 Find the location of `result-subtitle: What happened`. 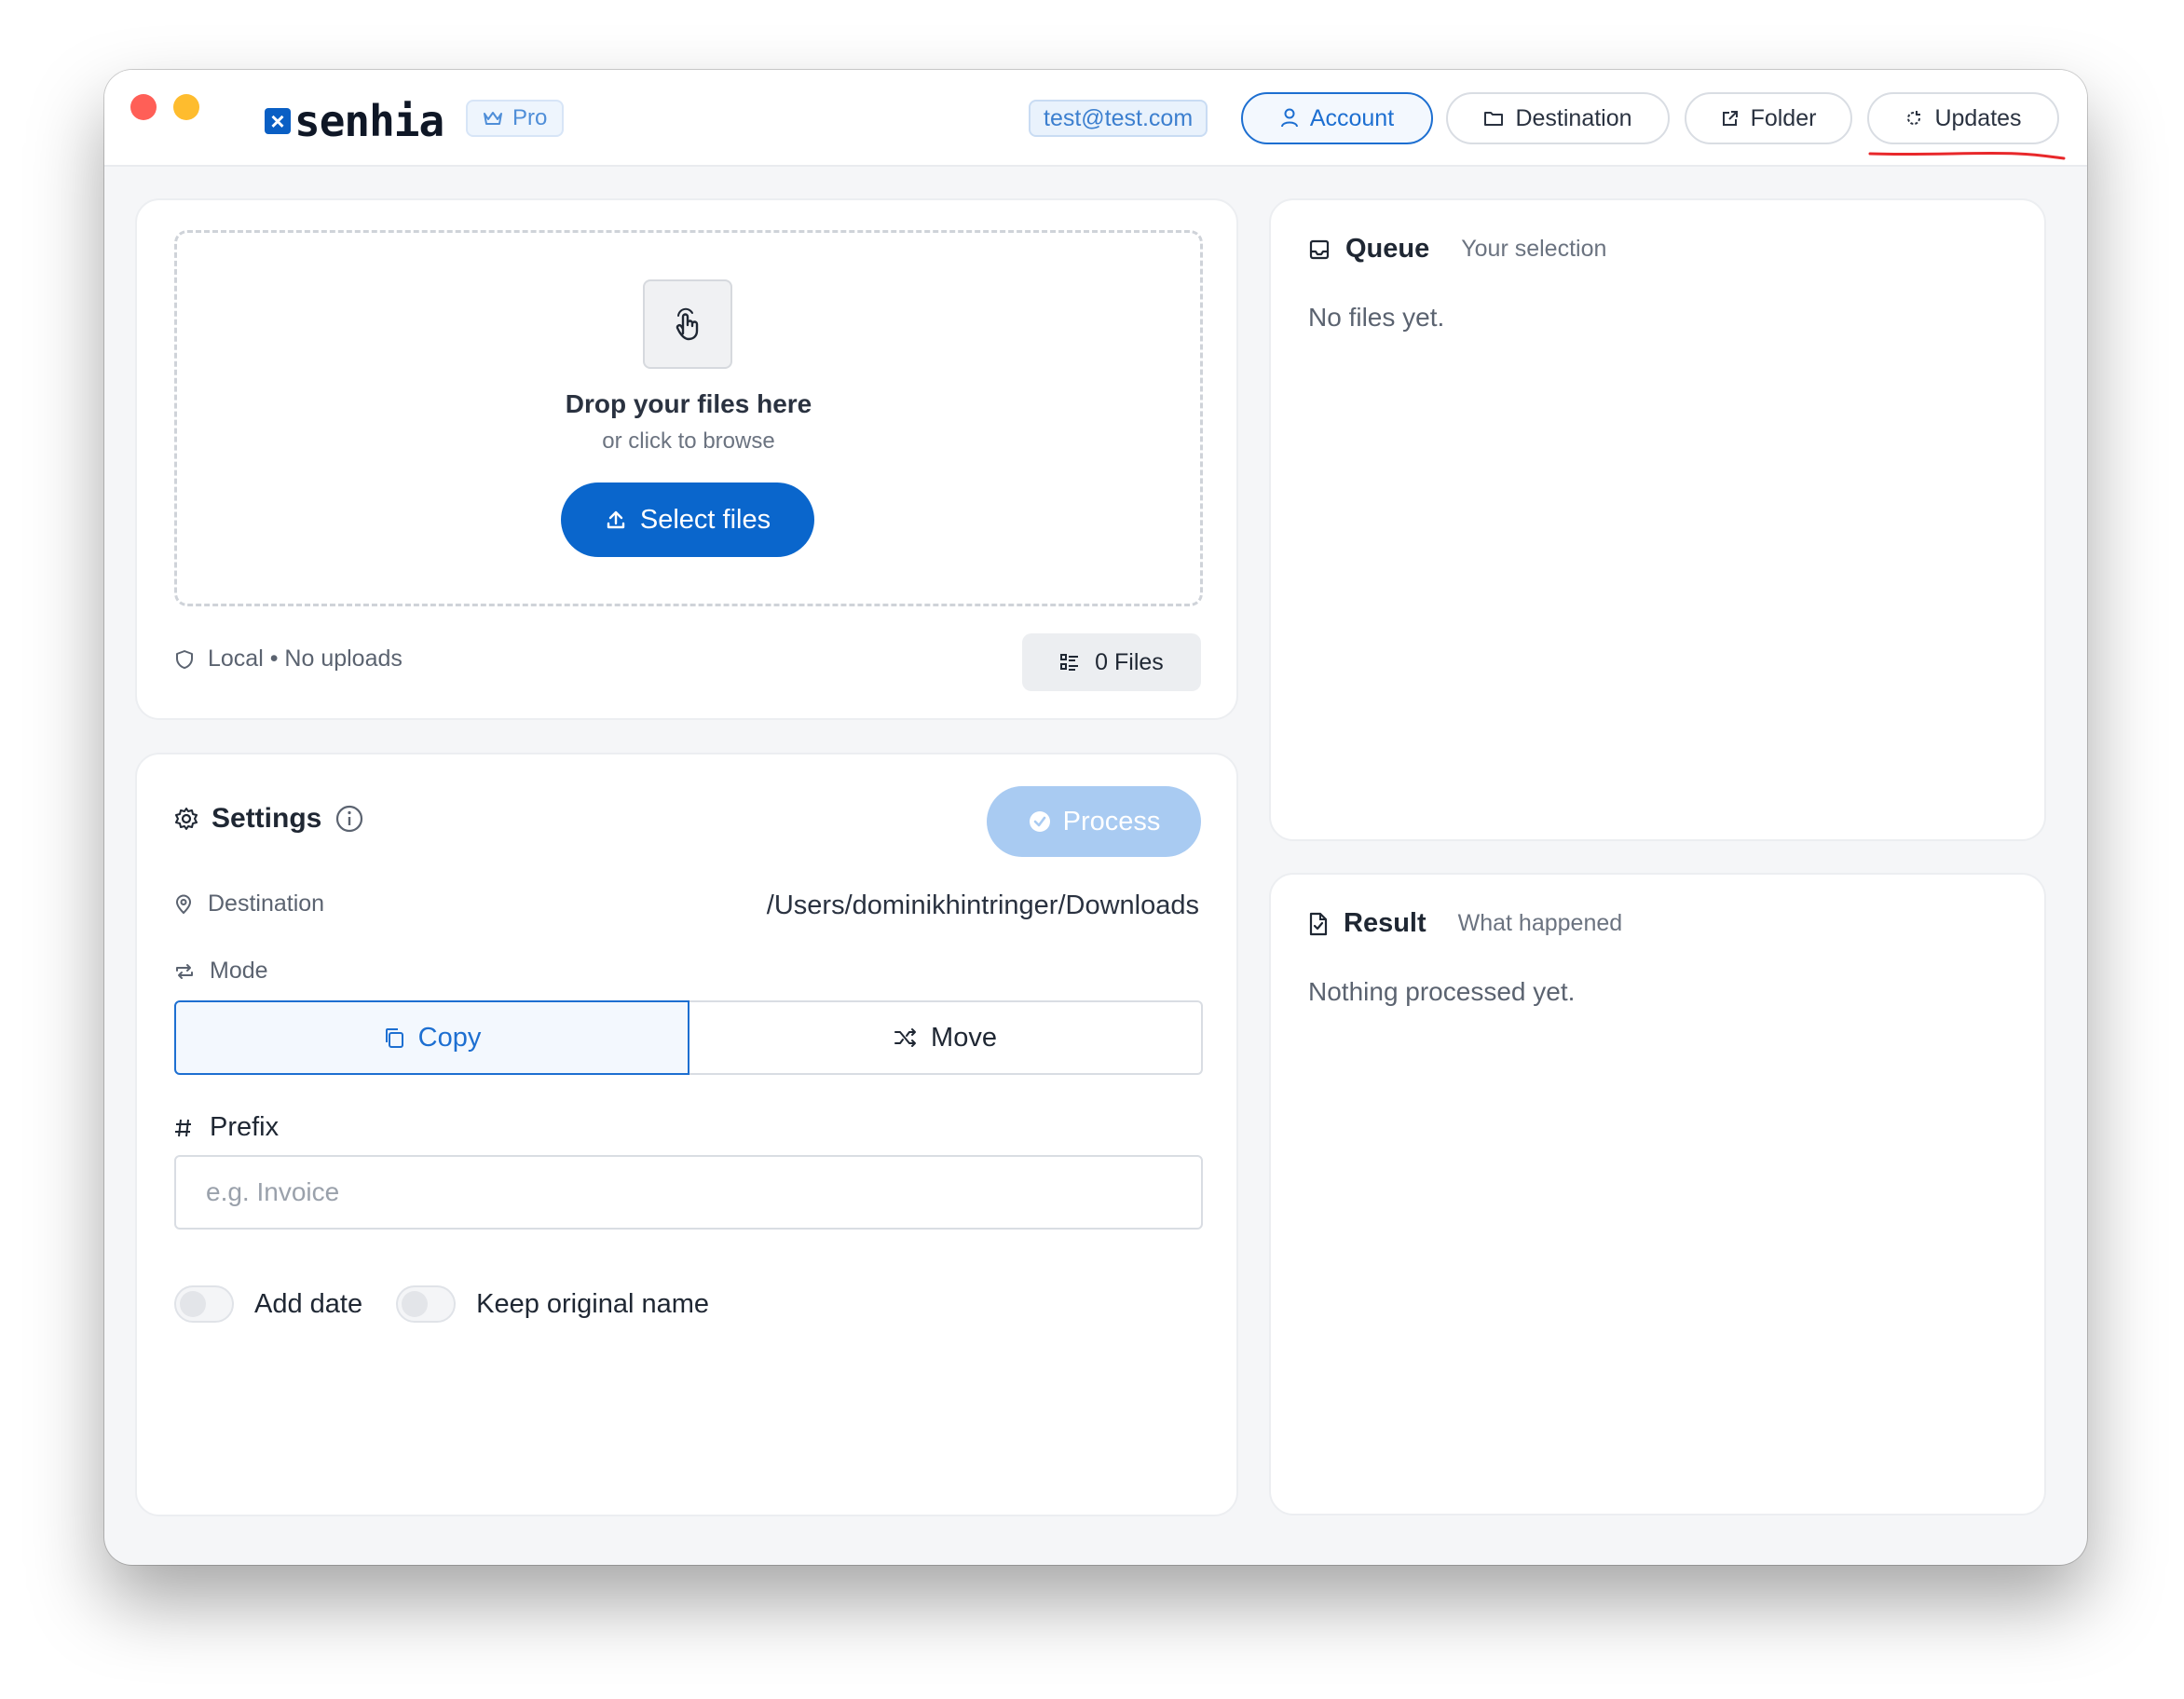

result-subtitle: What happened is located at coordinates (1540, 923).